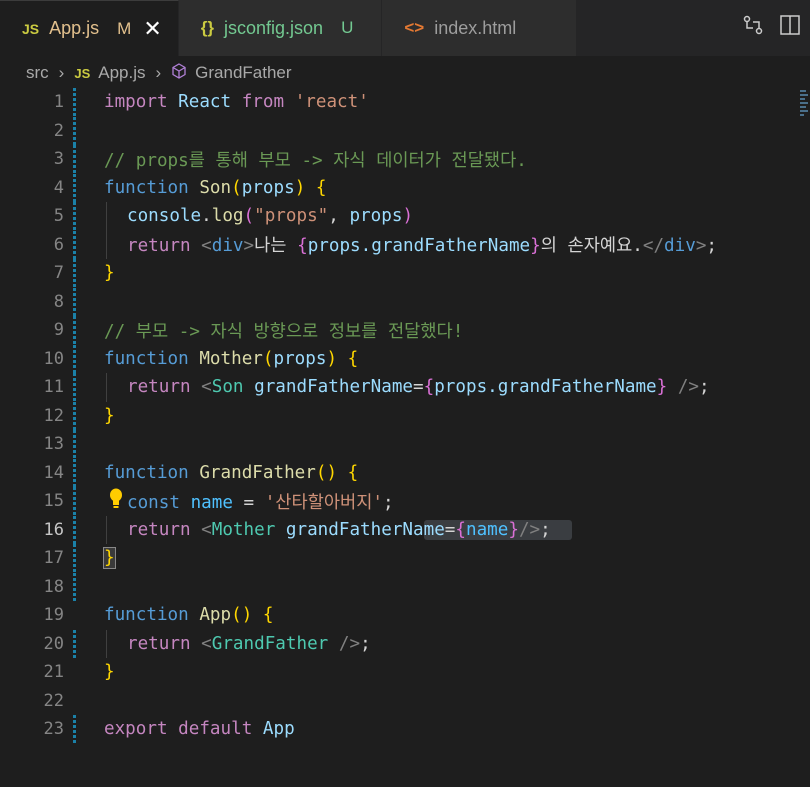 The height and width of the screenshot is (787, 810). Describe the element at coordinates (53, 700) in the screenshot. I see `line-number: 22` at that location.